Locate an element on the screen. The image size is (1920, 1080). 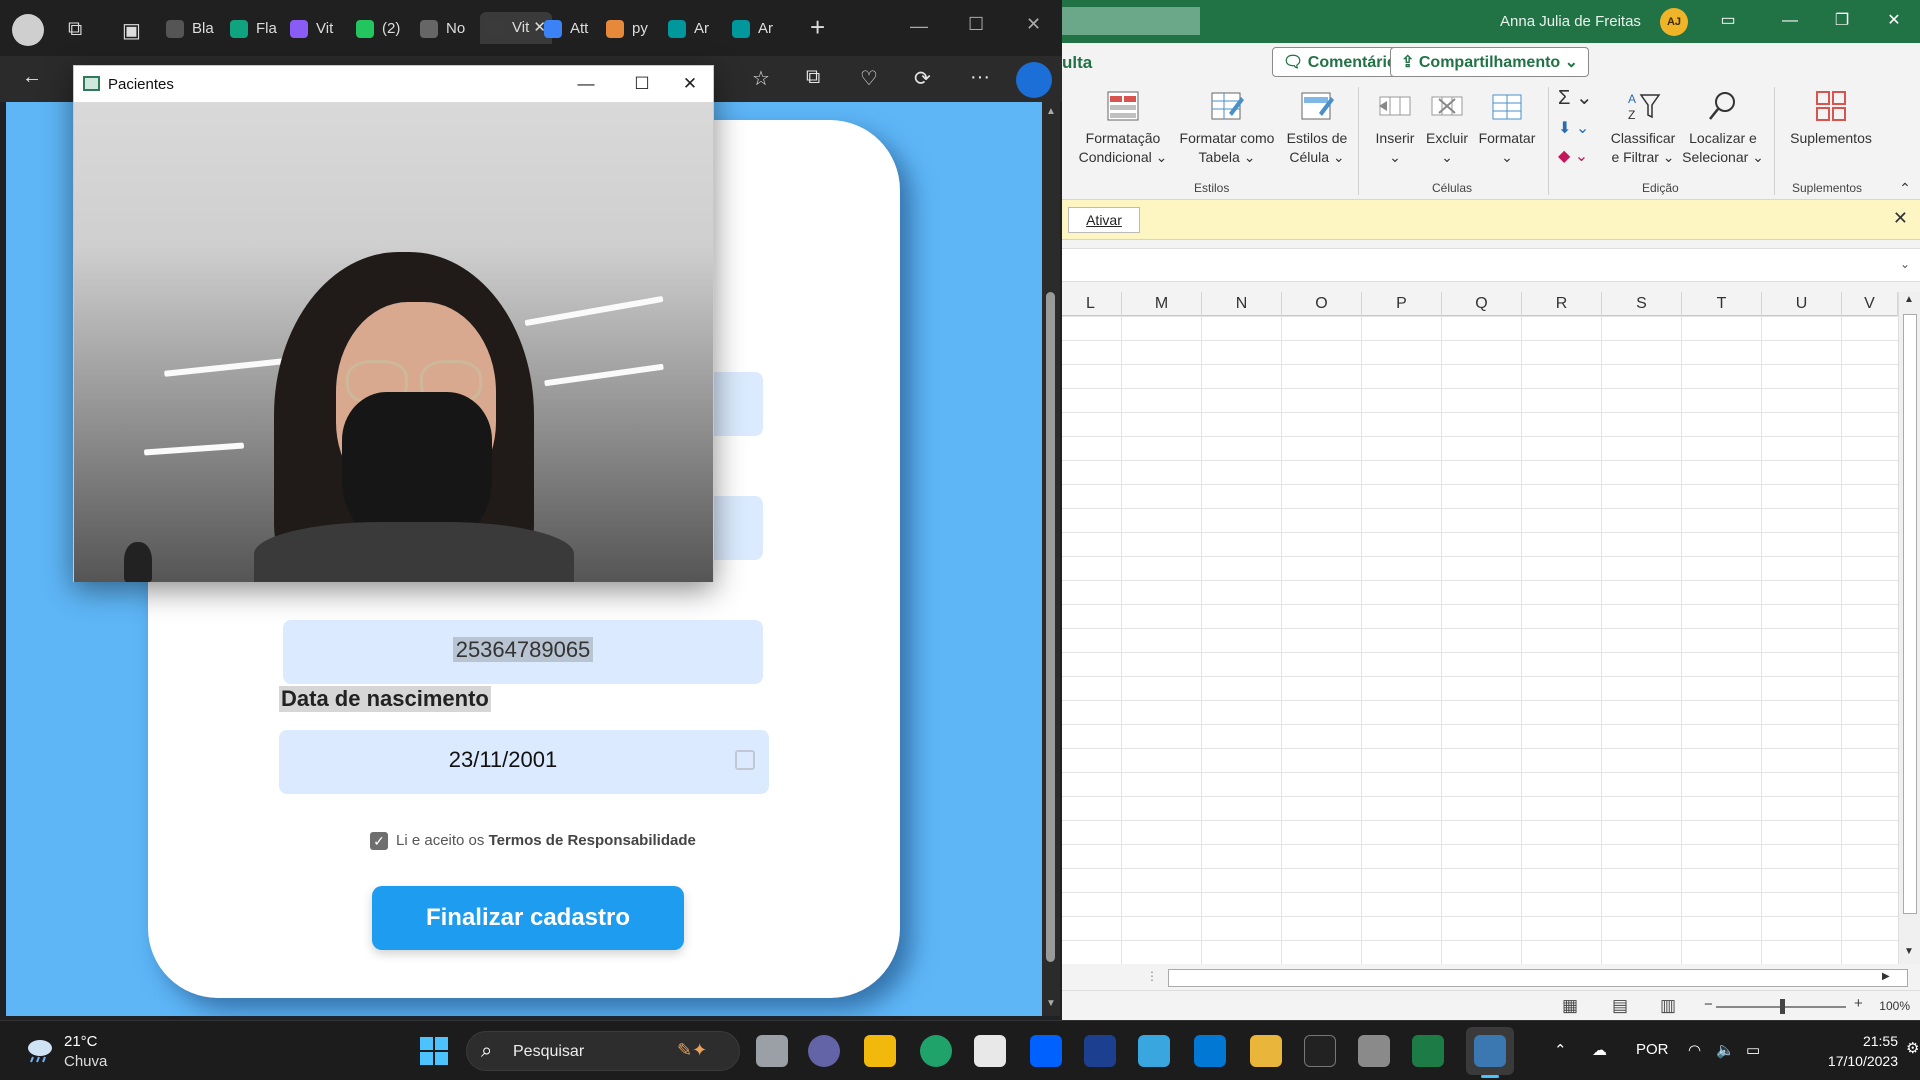
extensions-icon: ⟳ is located at coordinates (922, 78).